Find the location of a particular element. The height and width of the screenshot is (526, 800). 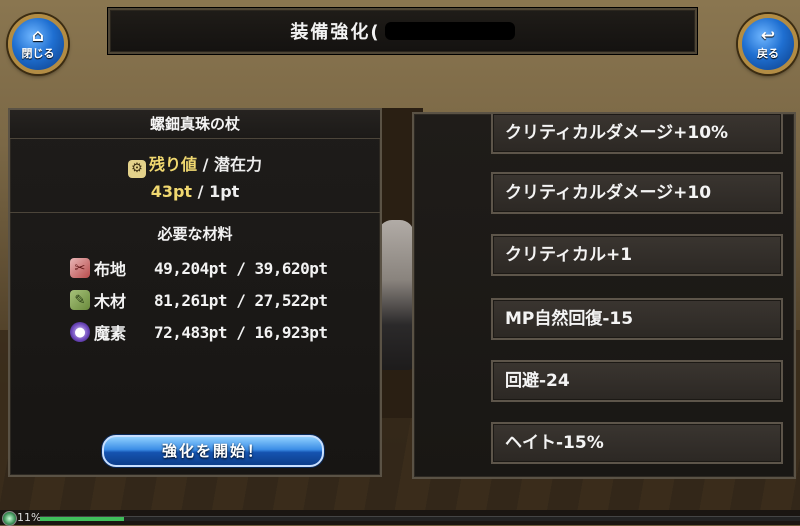

materials-header: 必要な材料 is located at coordinates (195, 234).